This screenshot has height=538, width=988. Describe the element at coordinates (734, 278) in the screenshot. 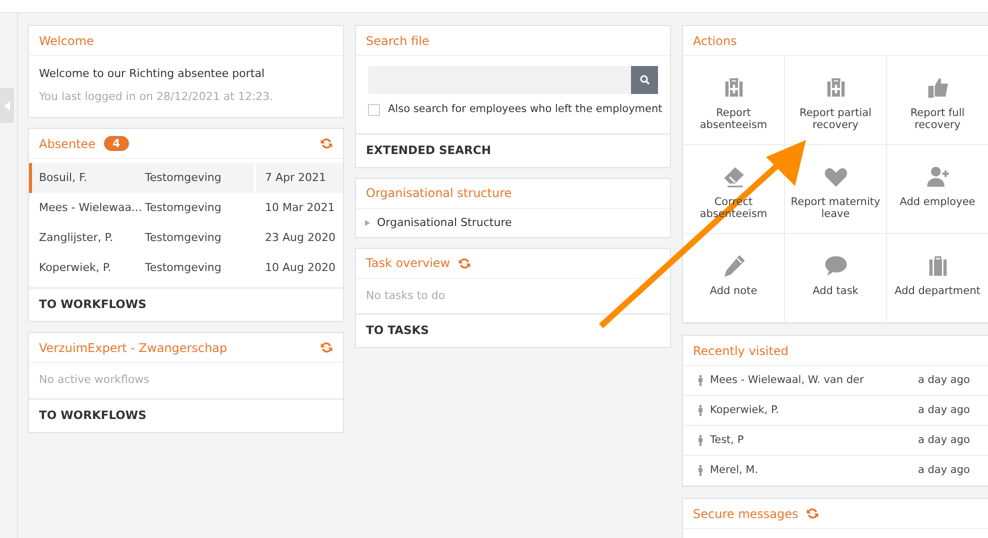

I see `action-tile: Add note` at that location.